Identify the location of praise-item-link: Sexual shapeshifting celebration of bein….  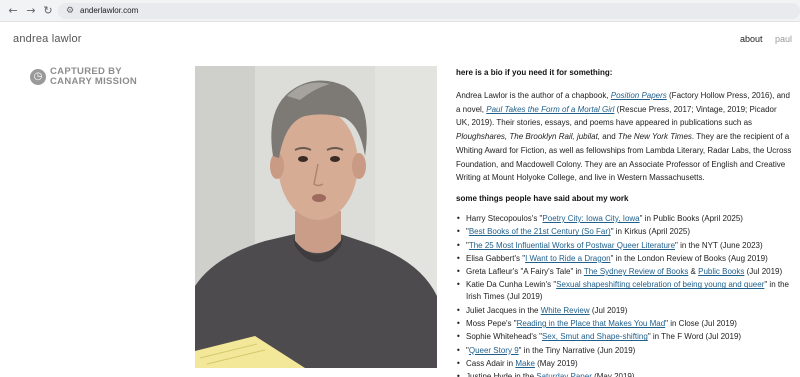
(660, 284).